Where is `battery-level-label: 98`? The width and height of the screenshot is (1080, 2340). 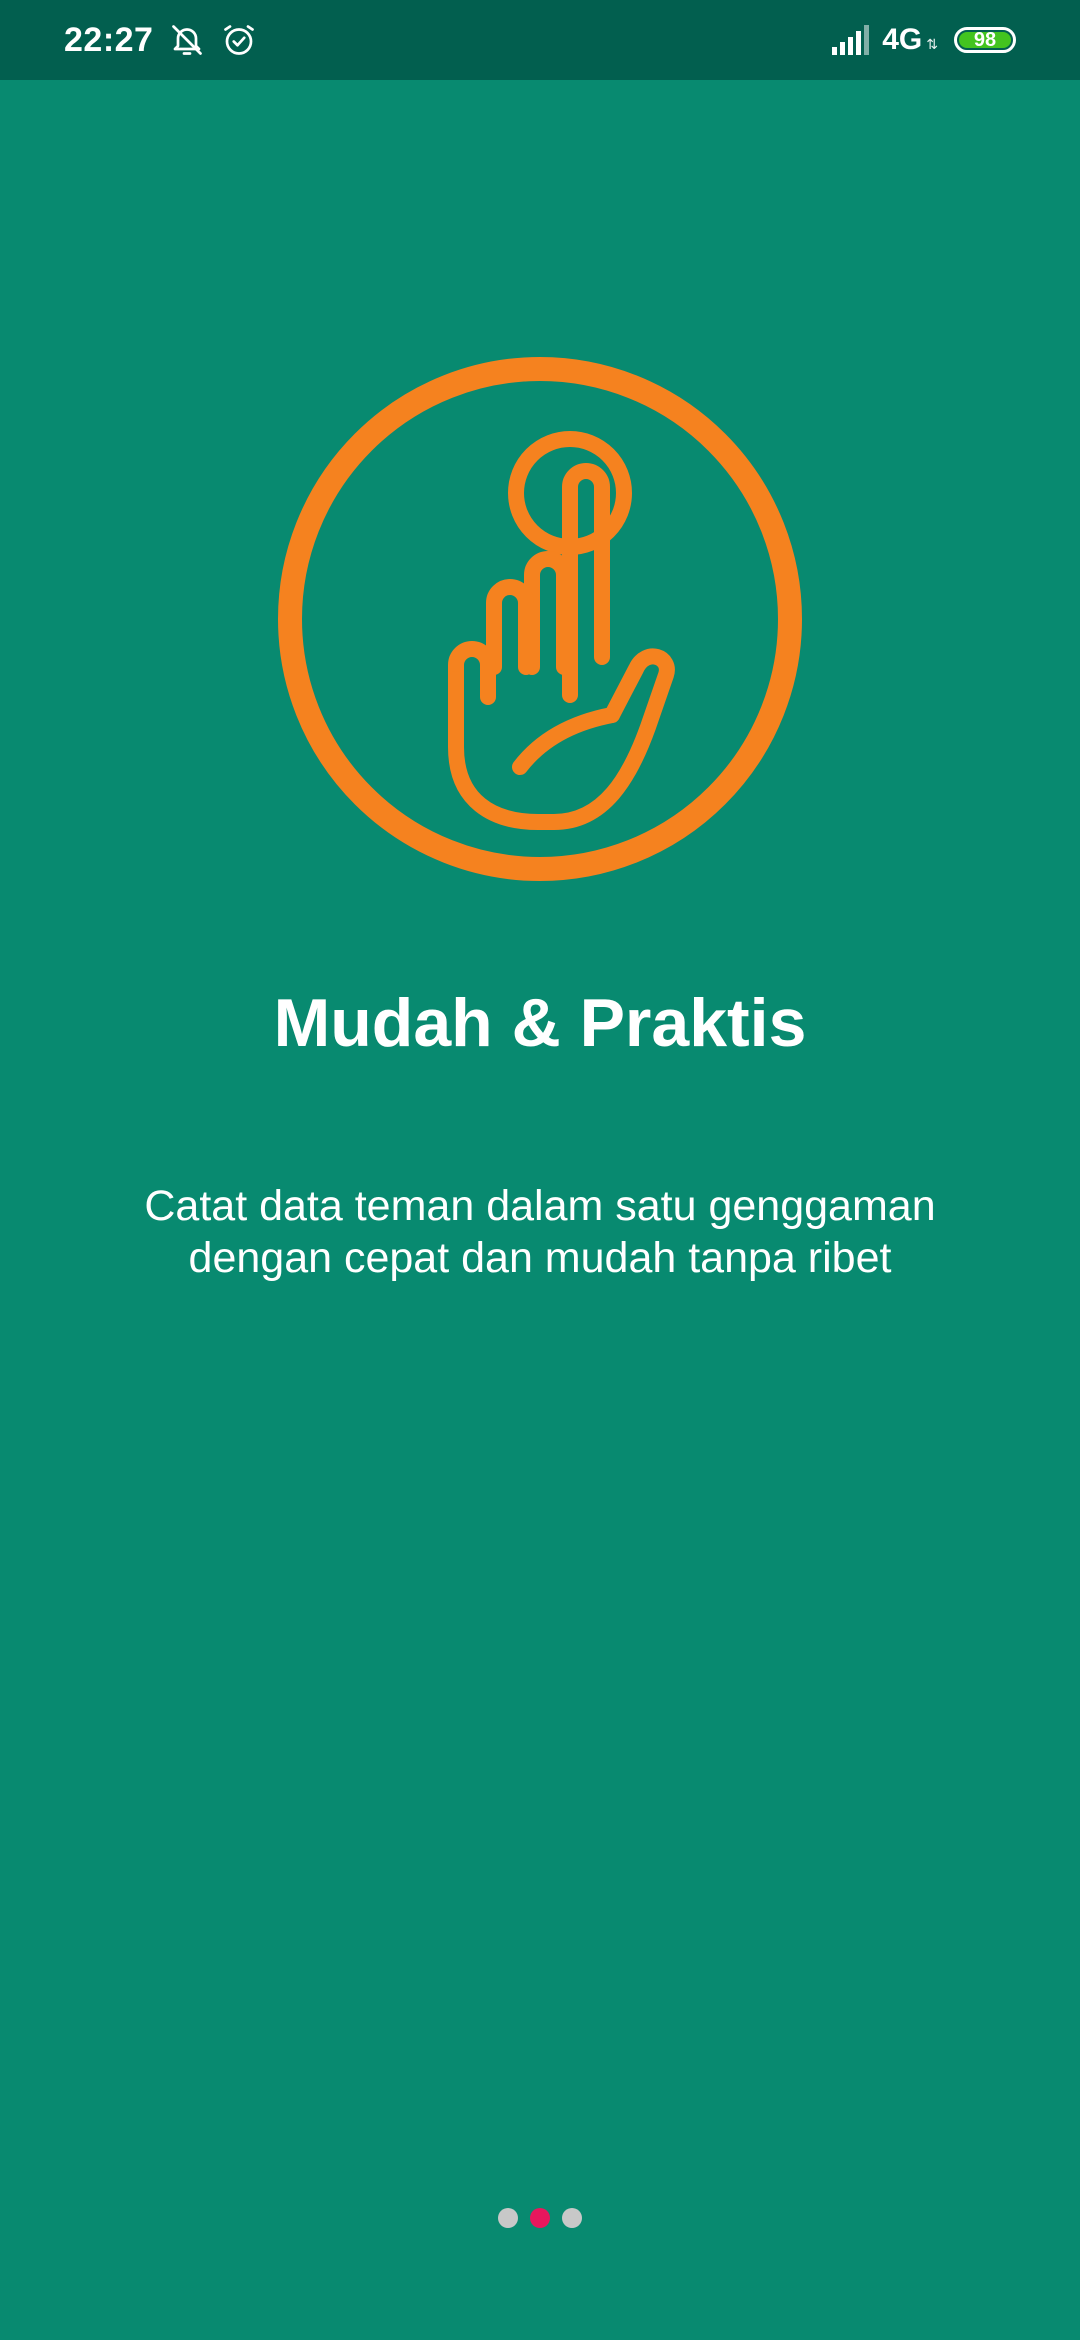
battery-level-label: 98 is located at coordinates (985, 40).